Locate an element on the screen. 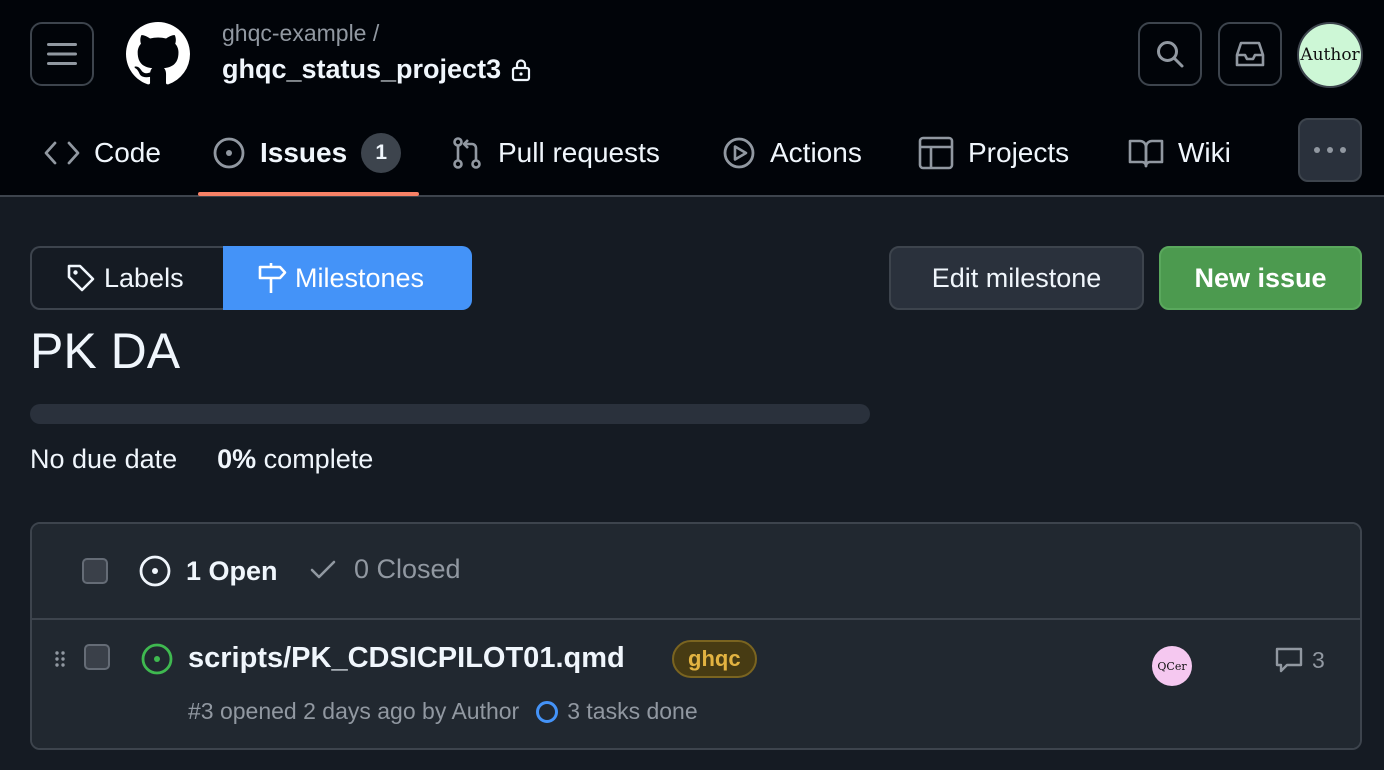 Image resolution: width=1384 pixels, height=770 pixels. issue-meta-text: #3 opened 2 days ago by Author is located at coordinates (354, 711).